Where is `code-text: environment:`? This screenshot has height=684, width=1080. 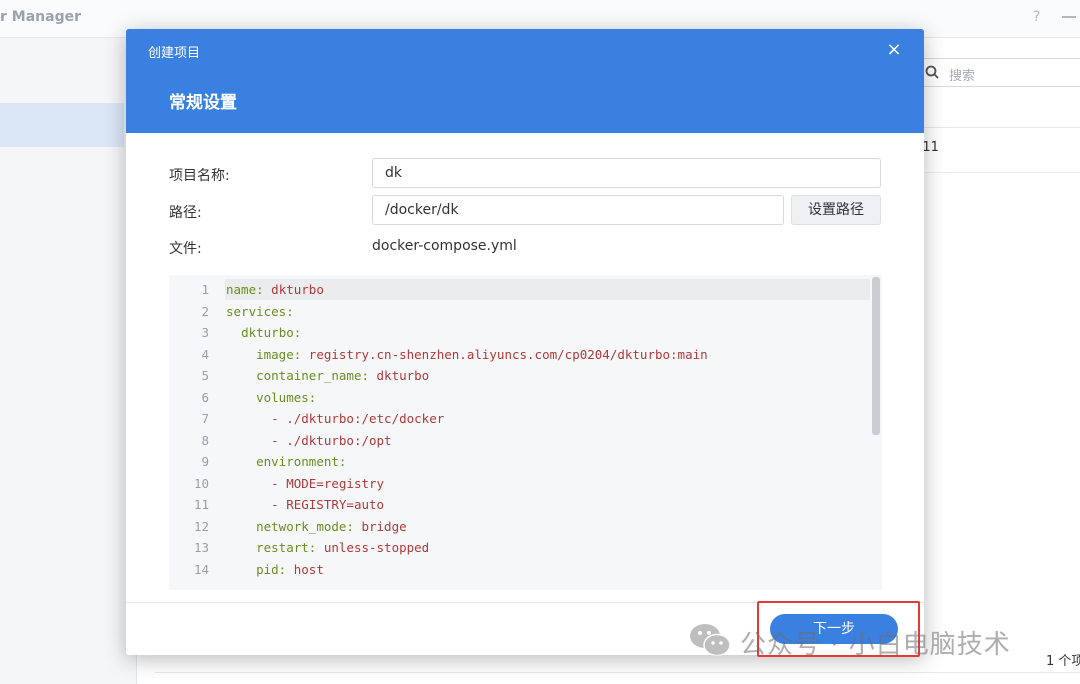
code-text: environment: is located at coordinates (286, 462).